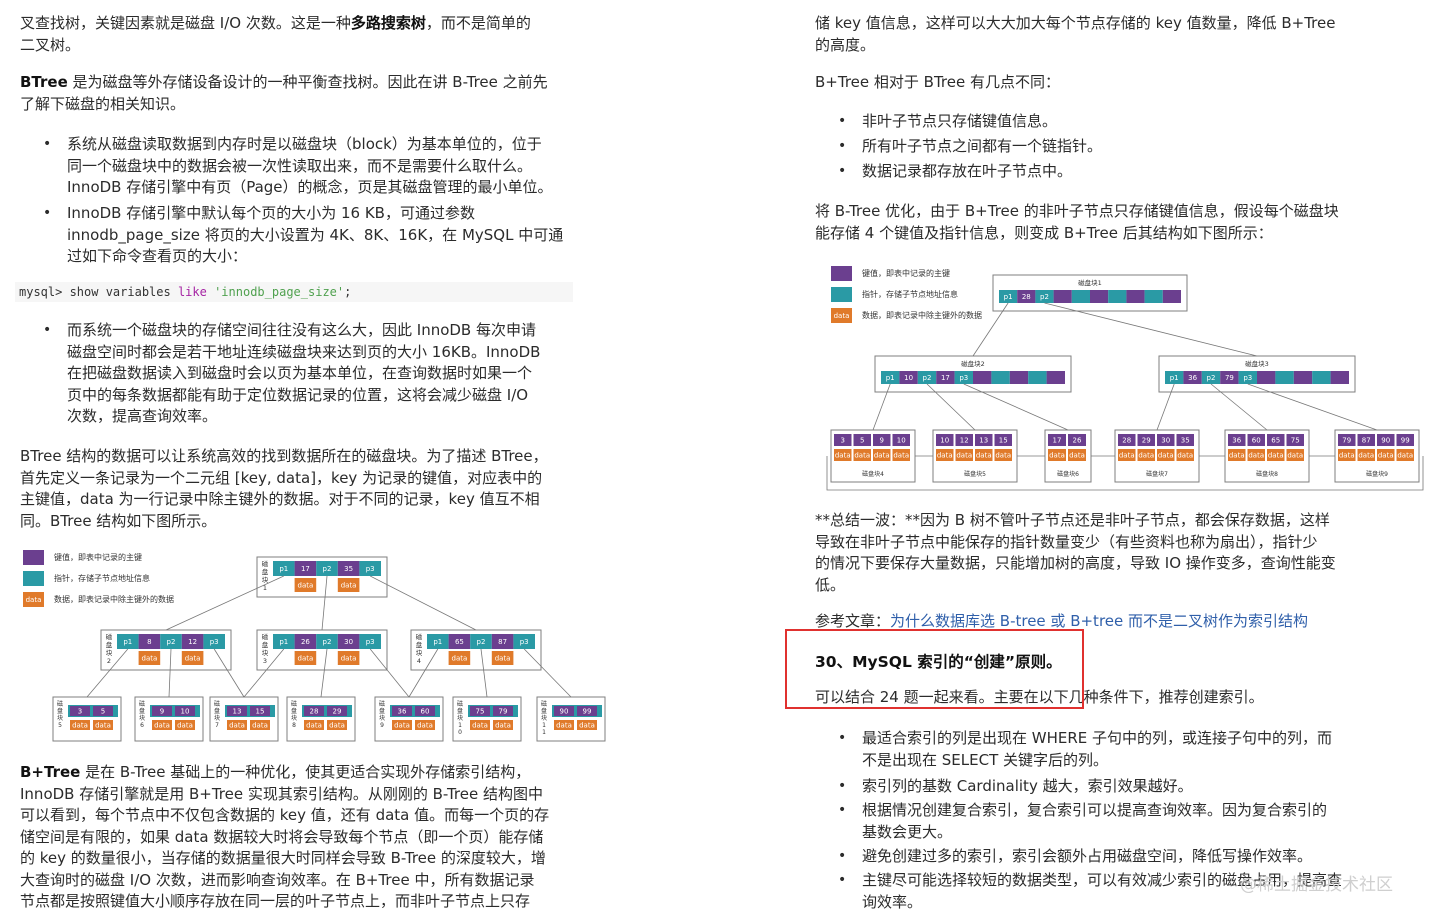 The height and width of the screenshot is (915, 1440). I want to click on disk-block-label: 5, so click(60, 725).